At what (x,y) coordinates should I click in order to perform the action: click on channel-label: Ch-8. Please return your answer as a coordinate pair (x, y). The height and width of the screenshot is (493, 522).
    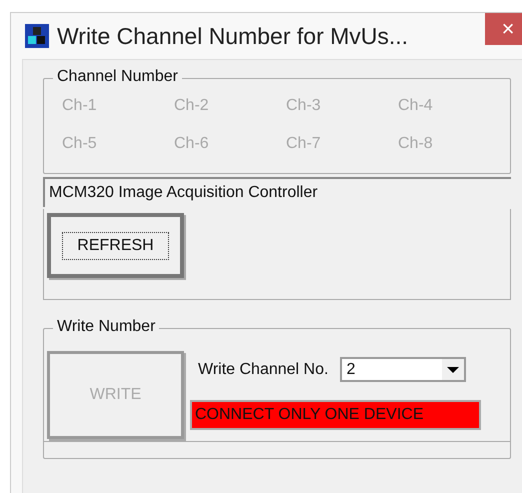
    Looking at the image, I should click on (416, 144).